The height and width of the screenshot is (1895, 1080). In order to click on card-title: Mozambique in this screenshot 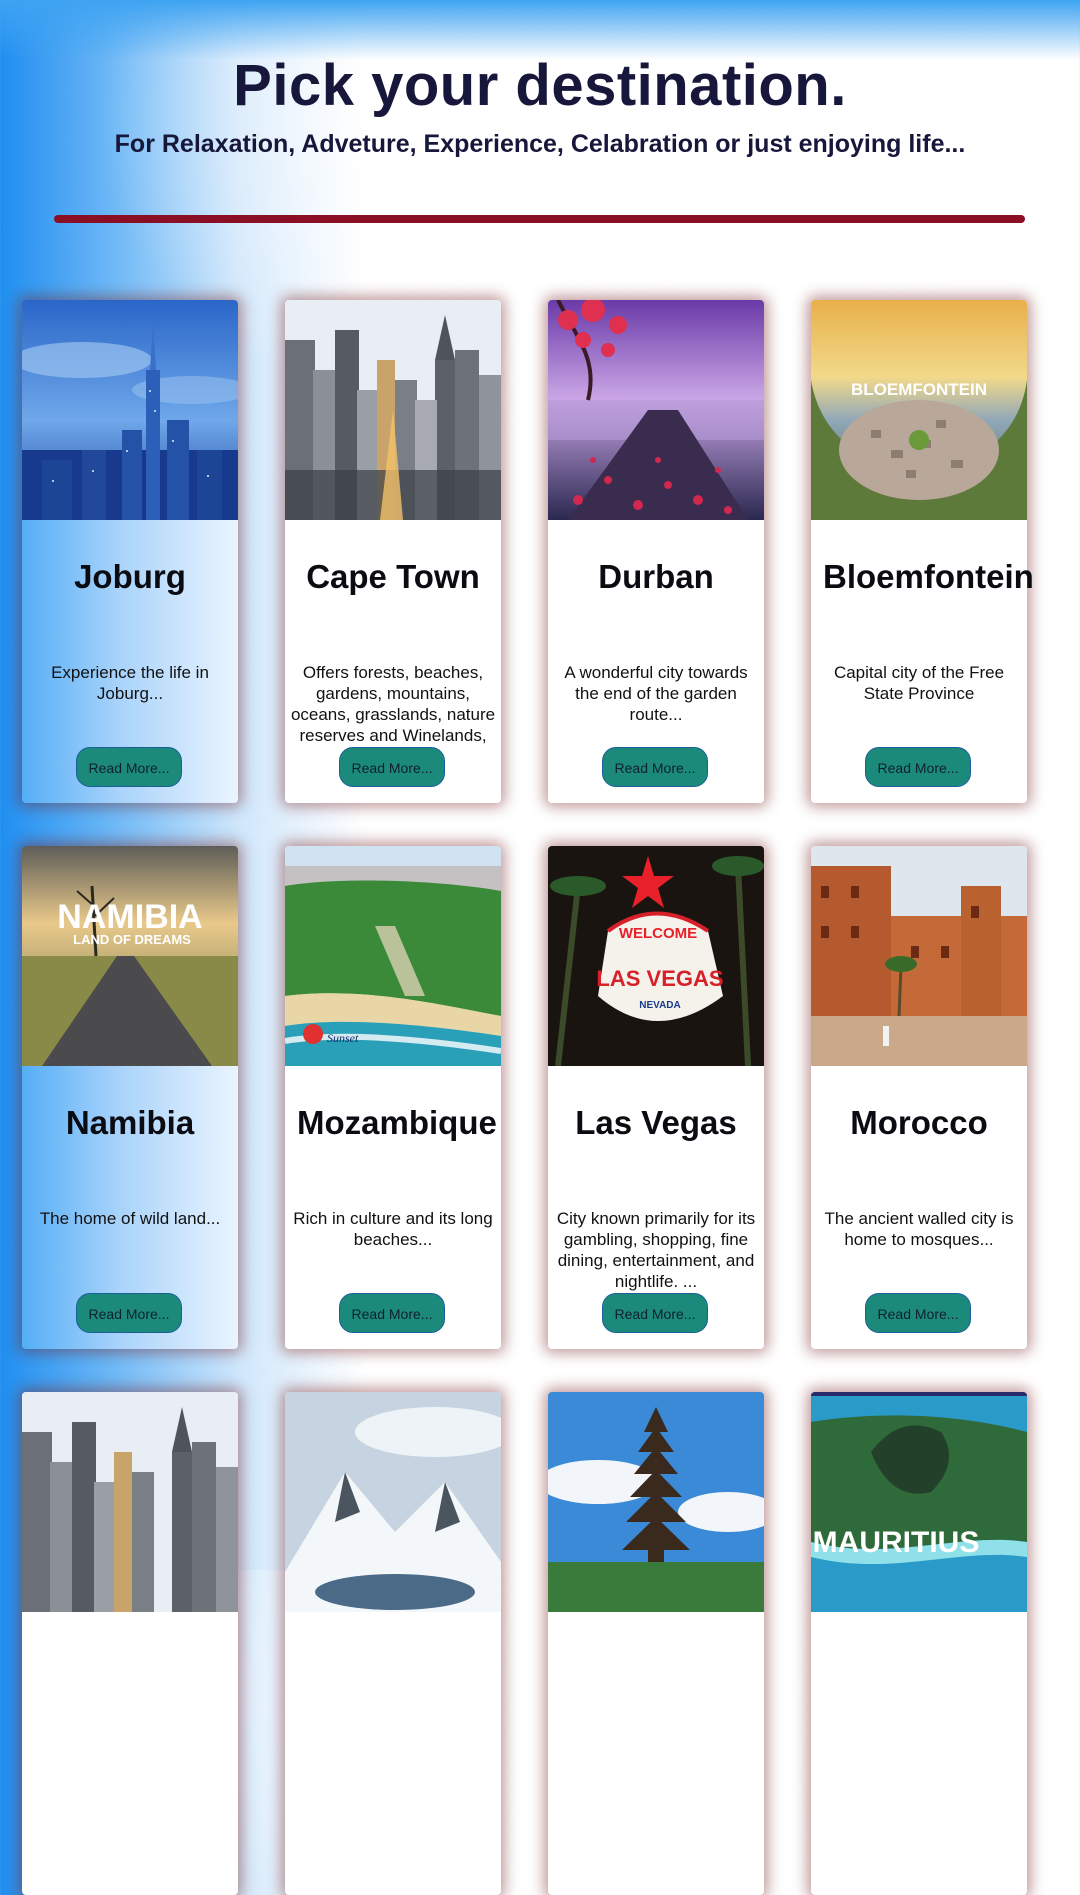, I will do `click(397, 1122)`.